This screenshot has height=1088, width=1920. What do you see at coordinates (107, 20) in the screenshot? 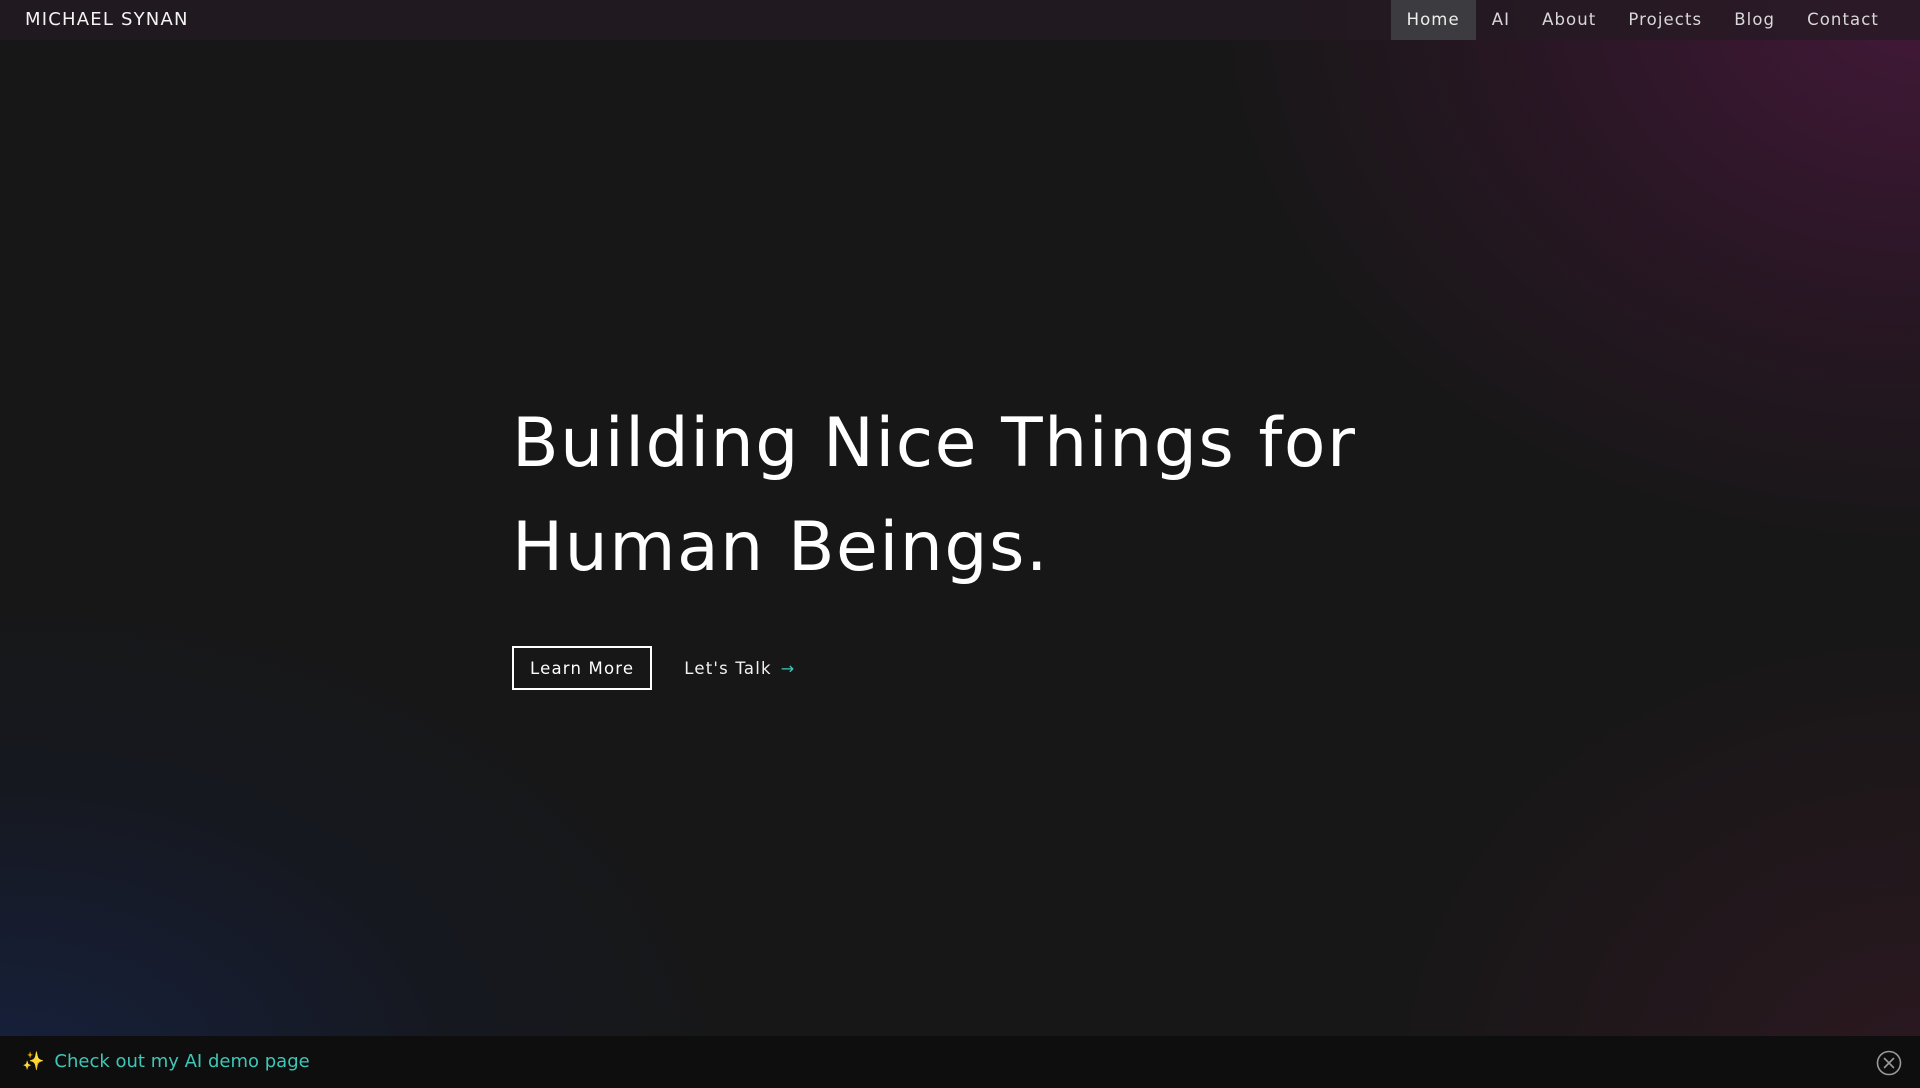
I see `site-brand: MICHAEL SYNAN` at bounding box center [107, 20].